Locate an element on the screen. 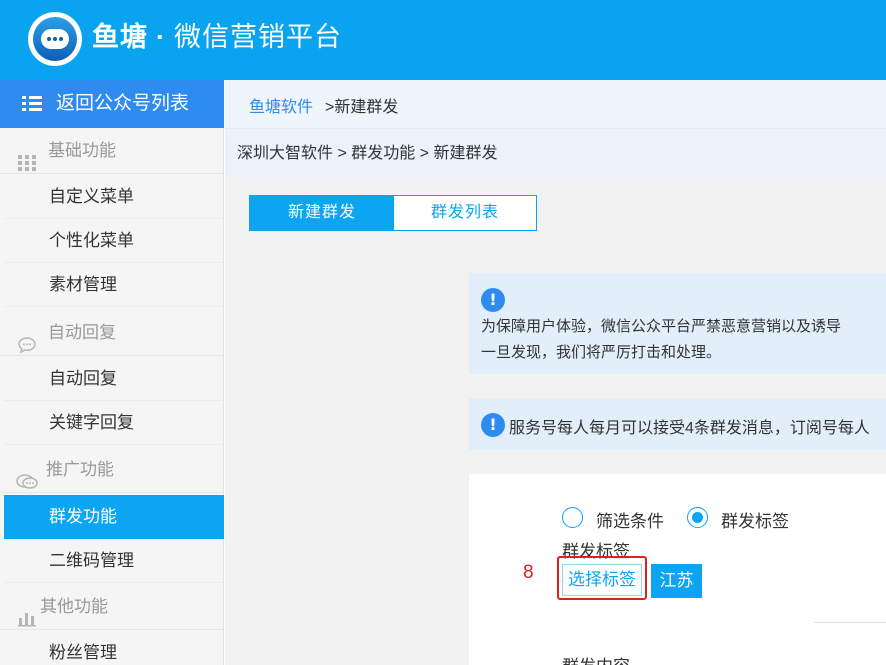 The image size is (886, 665). sidebar-group-basic: 基础功能 is located at coordinates (112, 151).